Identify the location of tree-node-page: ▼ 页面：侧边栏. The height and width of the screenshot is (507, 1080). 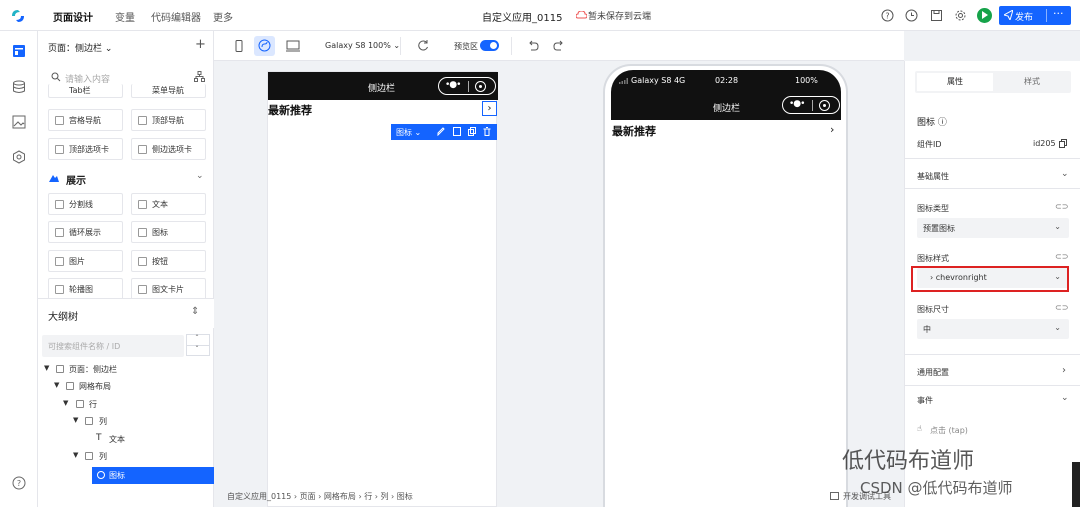
(126, 369).